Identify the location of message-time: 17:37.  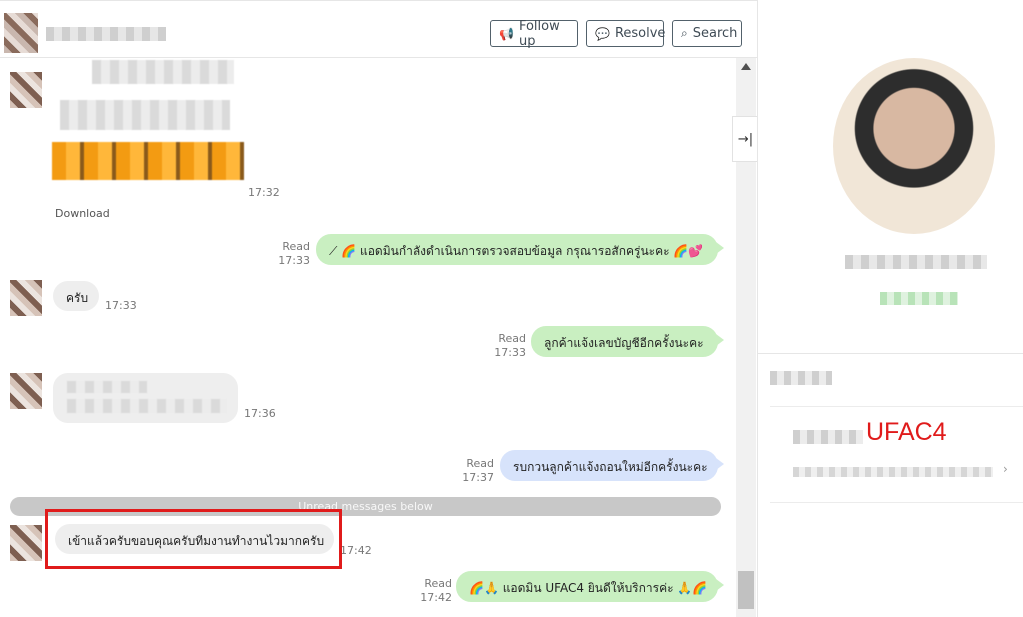
(478, 477).